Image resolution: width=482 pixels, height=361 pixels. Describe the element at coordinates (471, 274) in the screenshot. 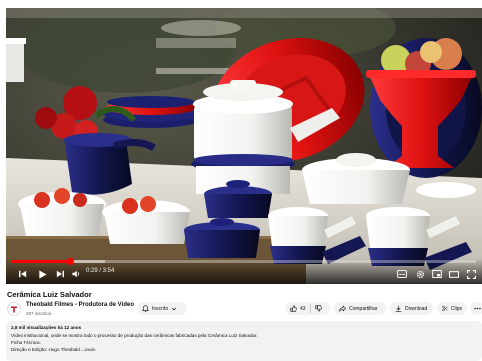

I see `fullscreen-icon` at that location.